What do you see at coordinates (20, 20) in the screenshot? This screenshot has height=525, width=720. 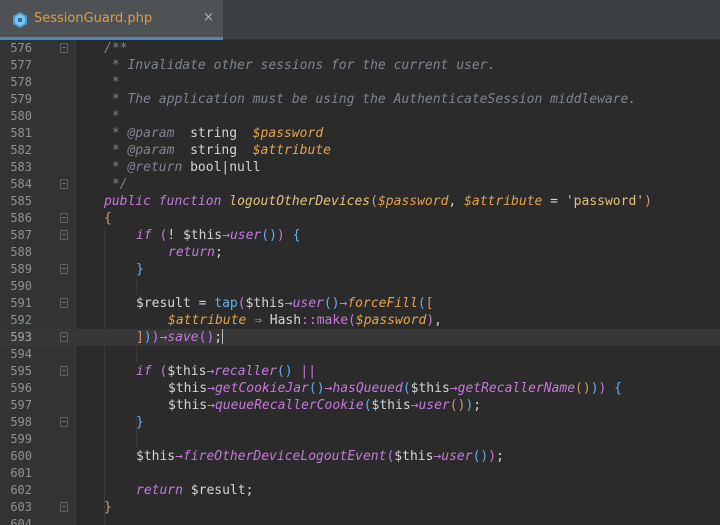 I see `php-file-icon` at bounding box center [20, 20].